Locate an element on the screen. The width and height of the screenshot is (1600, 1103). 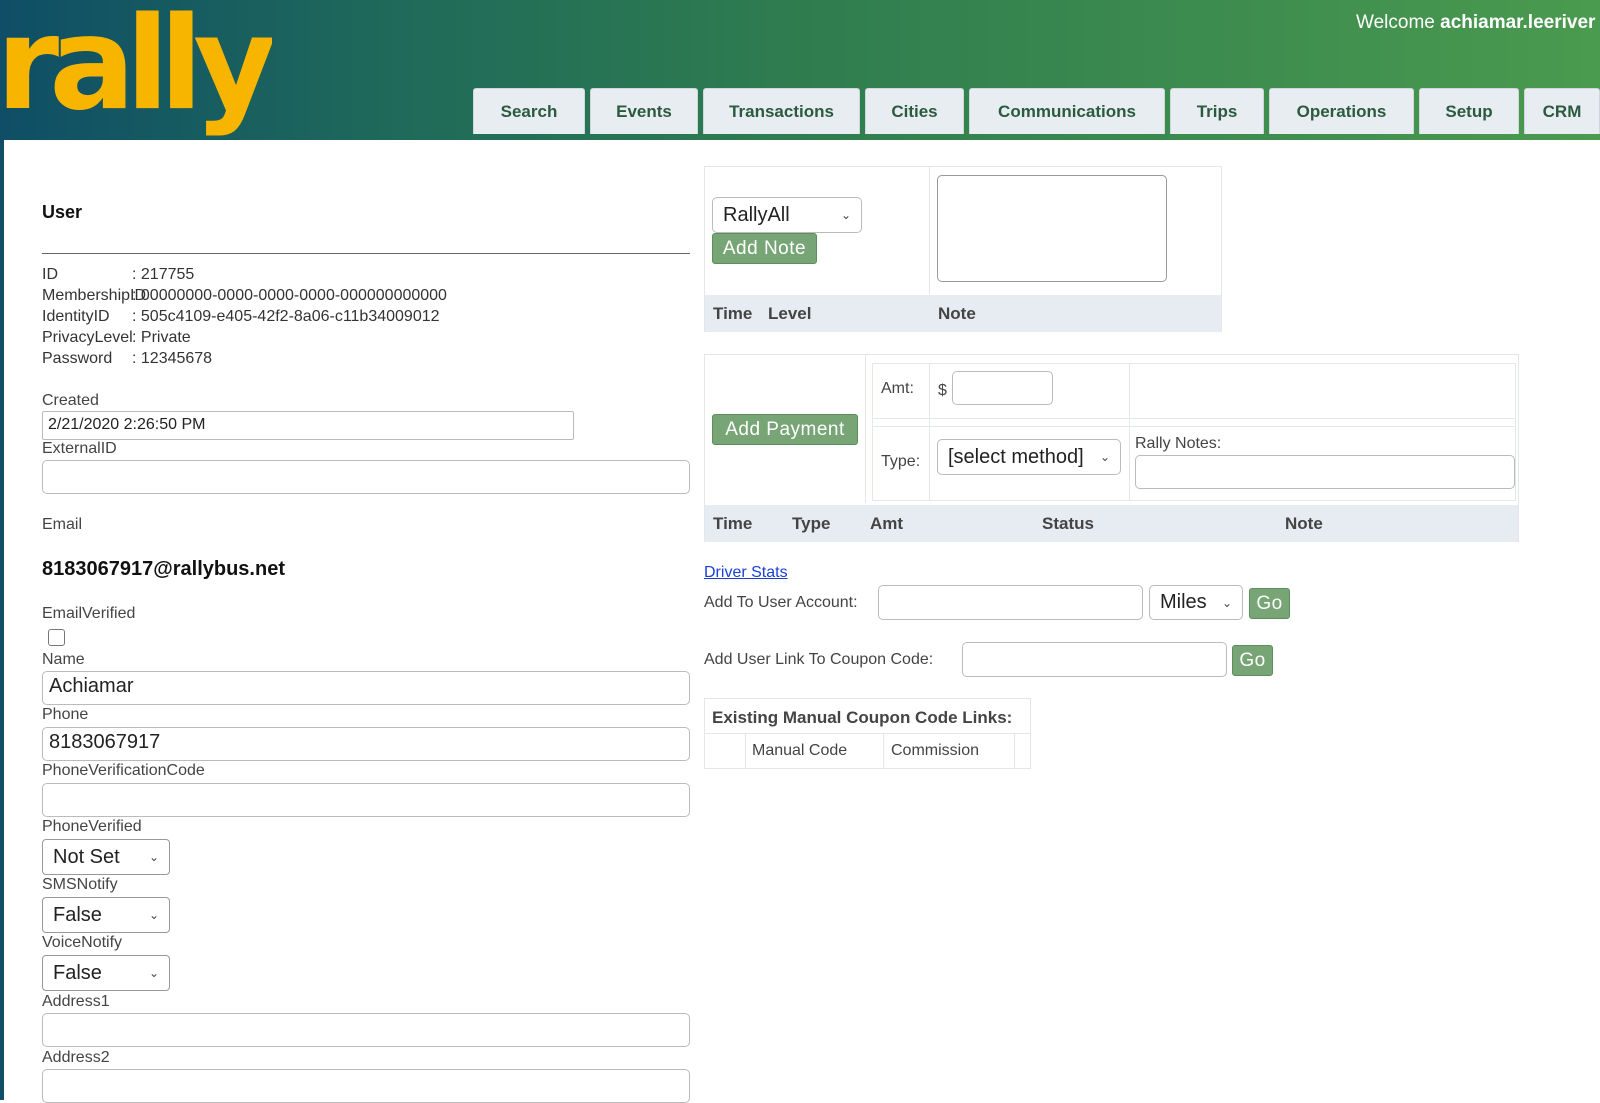
tab-transactions: Transactions is located at coordinates (781, 111).